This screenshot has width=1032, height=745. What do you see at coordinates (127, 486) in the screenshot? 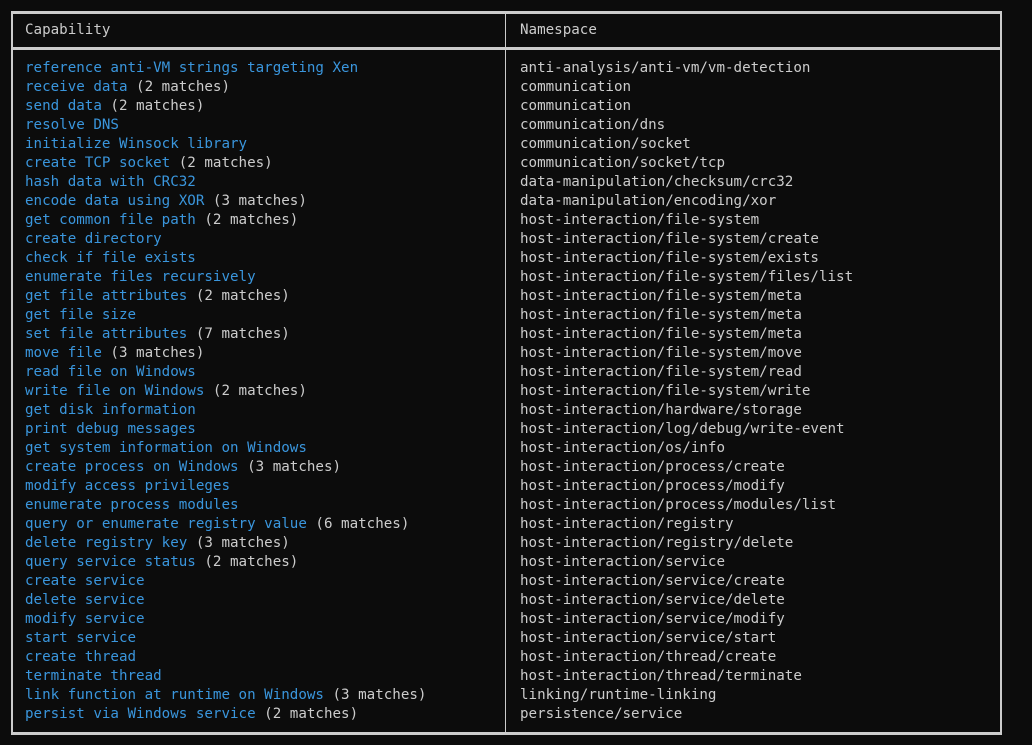
I see `capability-cell: modify access privileges` at bounding box center [127, 486].